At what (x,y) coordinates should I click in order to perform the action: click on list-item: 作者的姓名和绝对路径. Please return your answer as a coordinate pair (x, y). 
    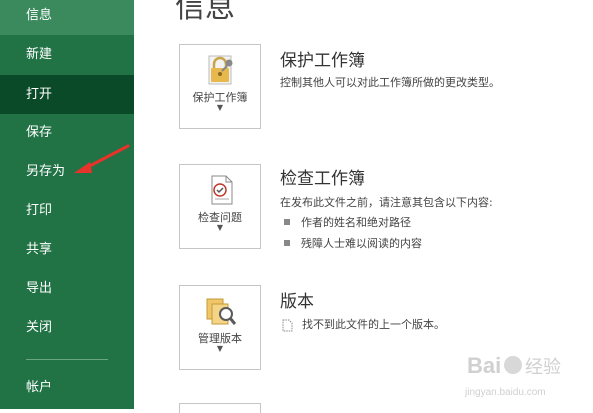
    Looking at the image, I should click on (347, 222).